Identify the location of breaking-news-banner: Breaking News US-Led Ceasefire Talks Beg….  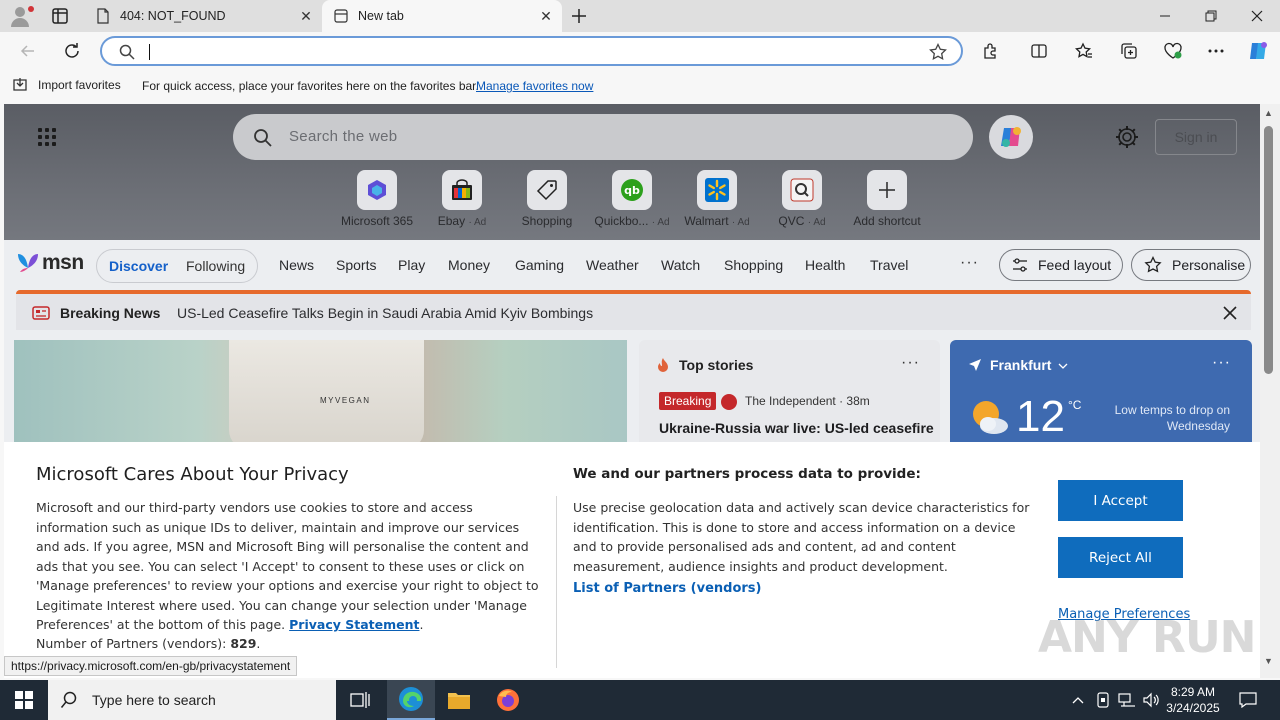
(633, 310).